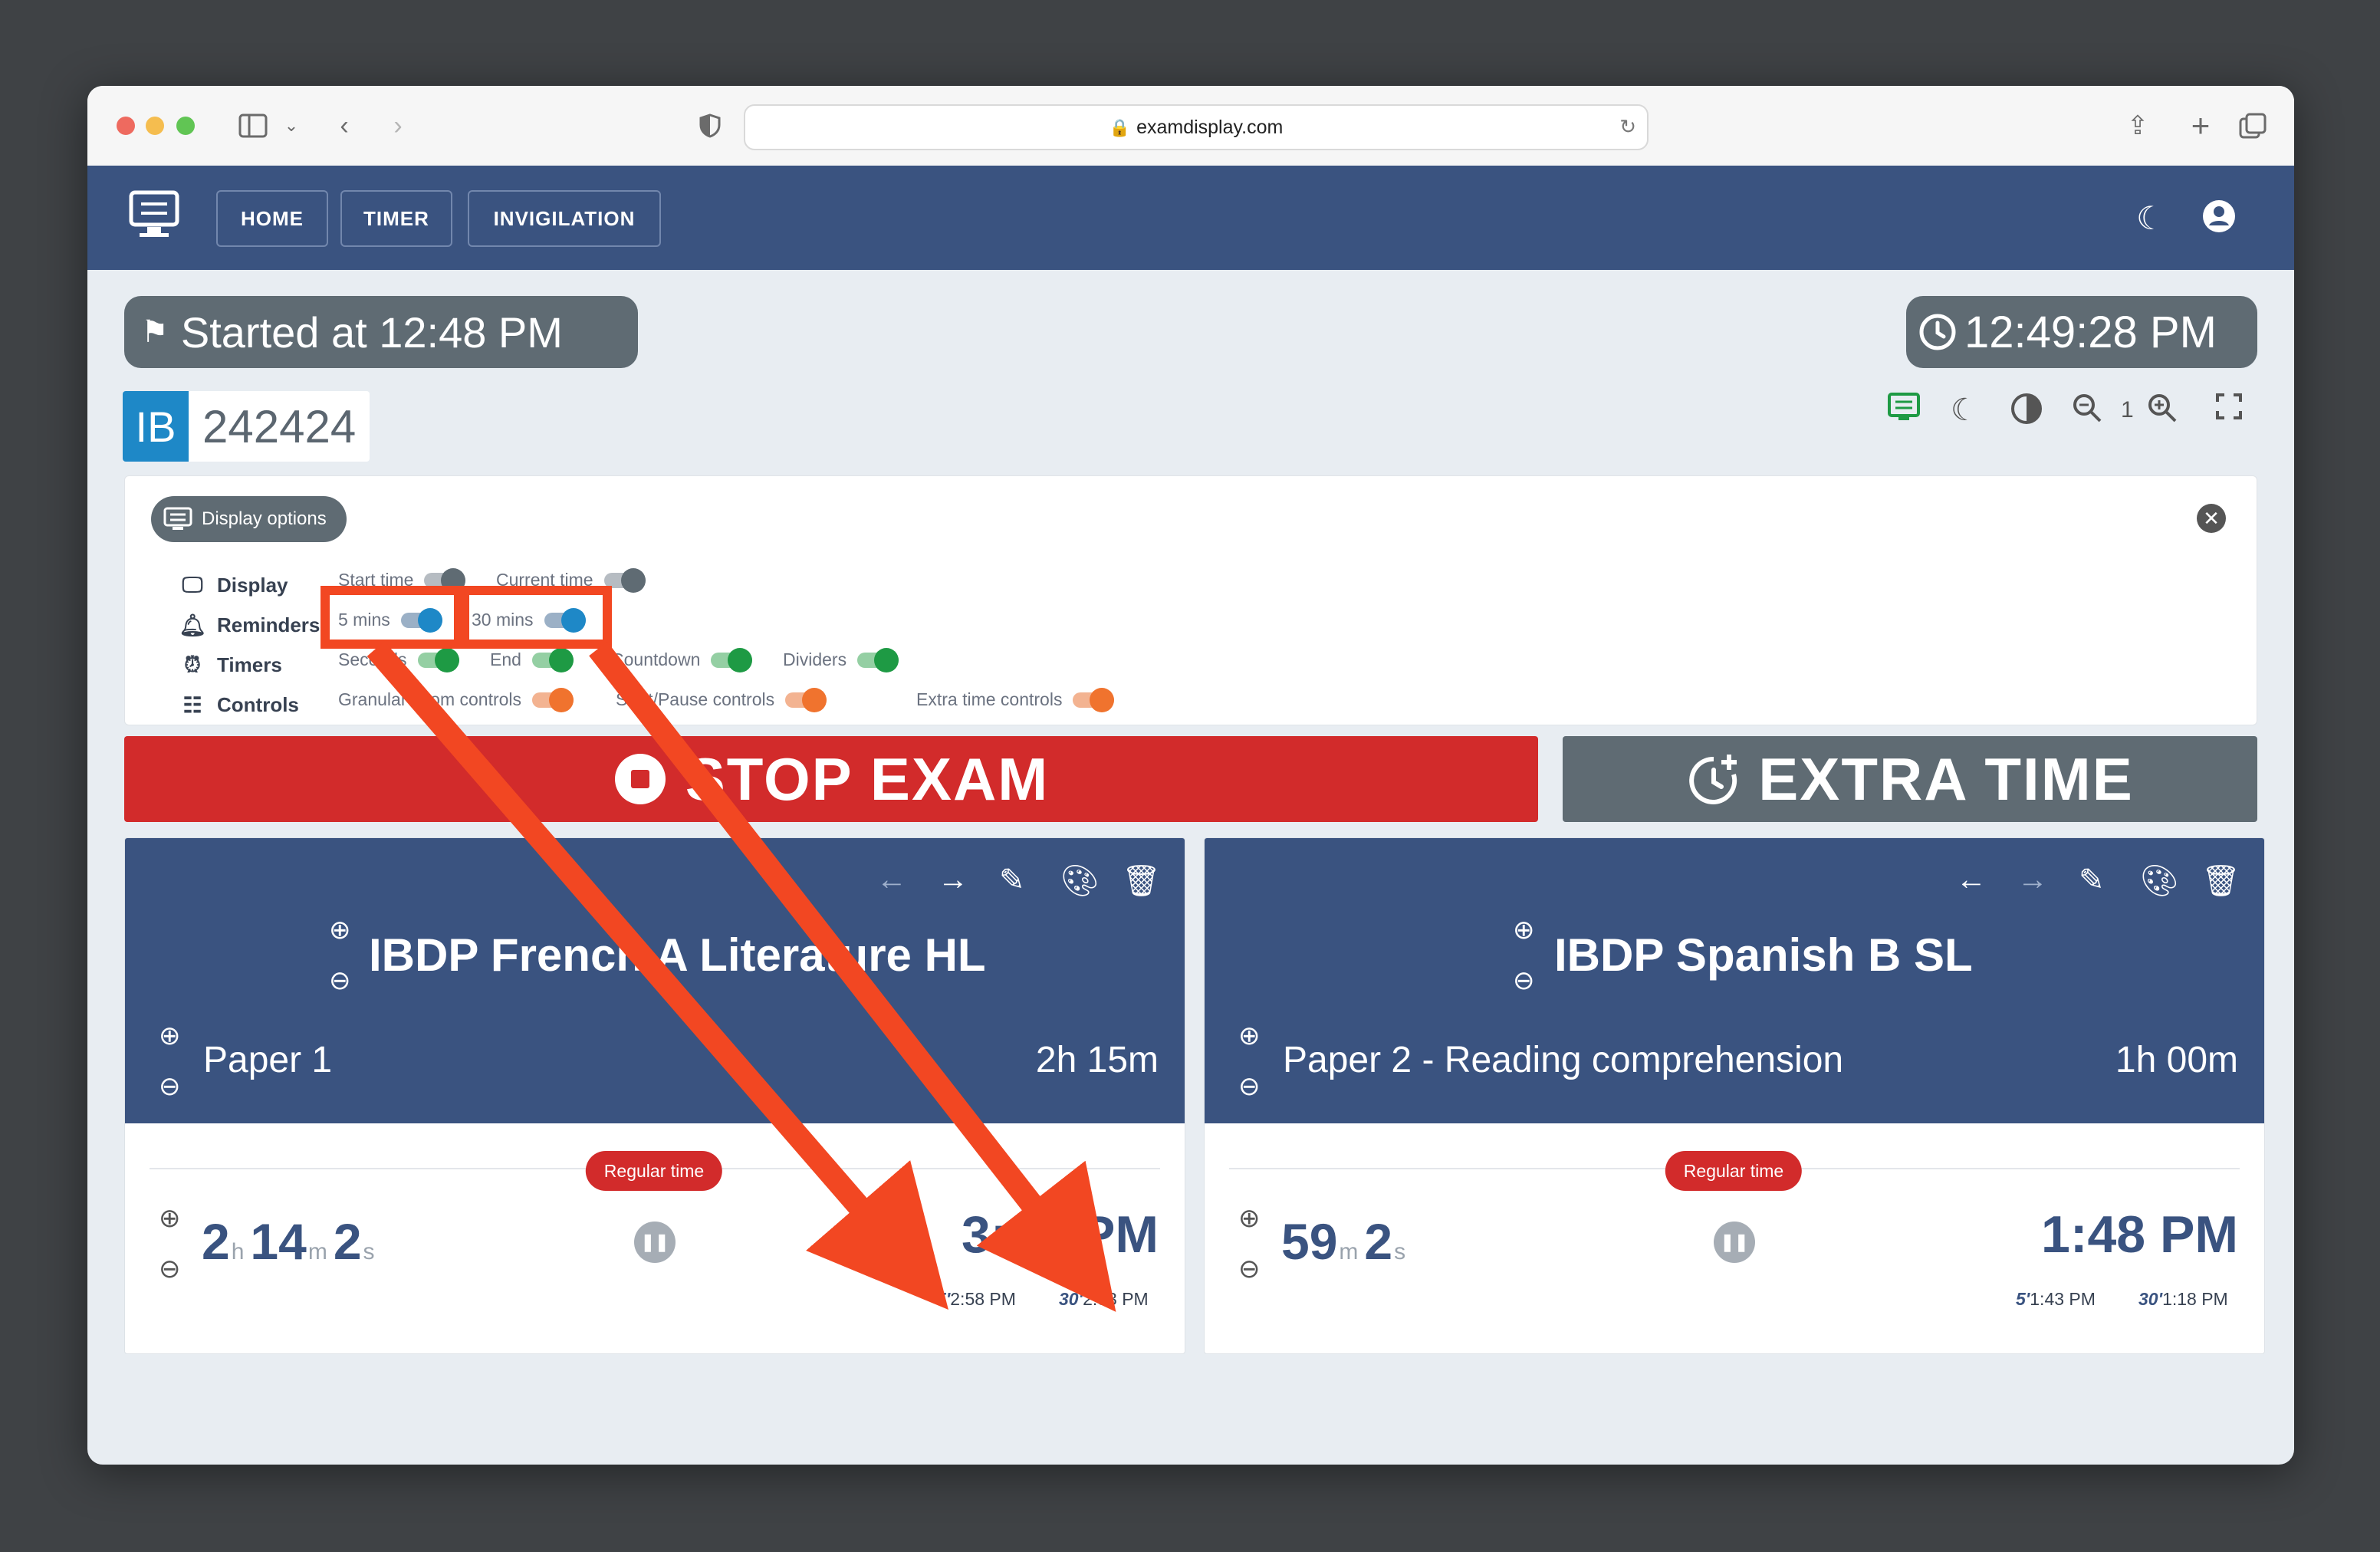 The width and height of the screenshot is (2380, 1552). What do you see at coordinates (253, 126) in the screenshot?
I see `sidebar-toggle-icon` at bounding box center [253, 126].